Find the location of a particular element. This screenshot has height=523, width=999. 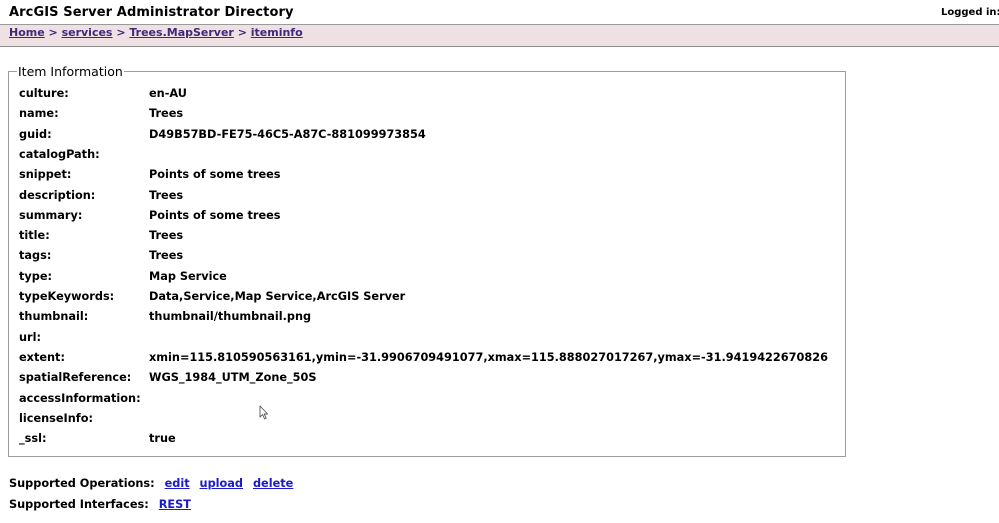

supported-operations: Supported Operations: edit upload delete is located at coordinates (151, 483).